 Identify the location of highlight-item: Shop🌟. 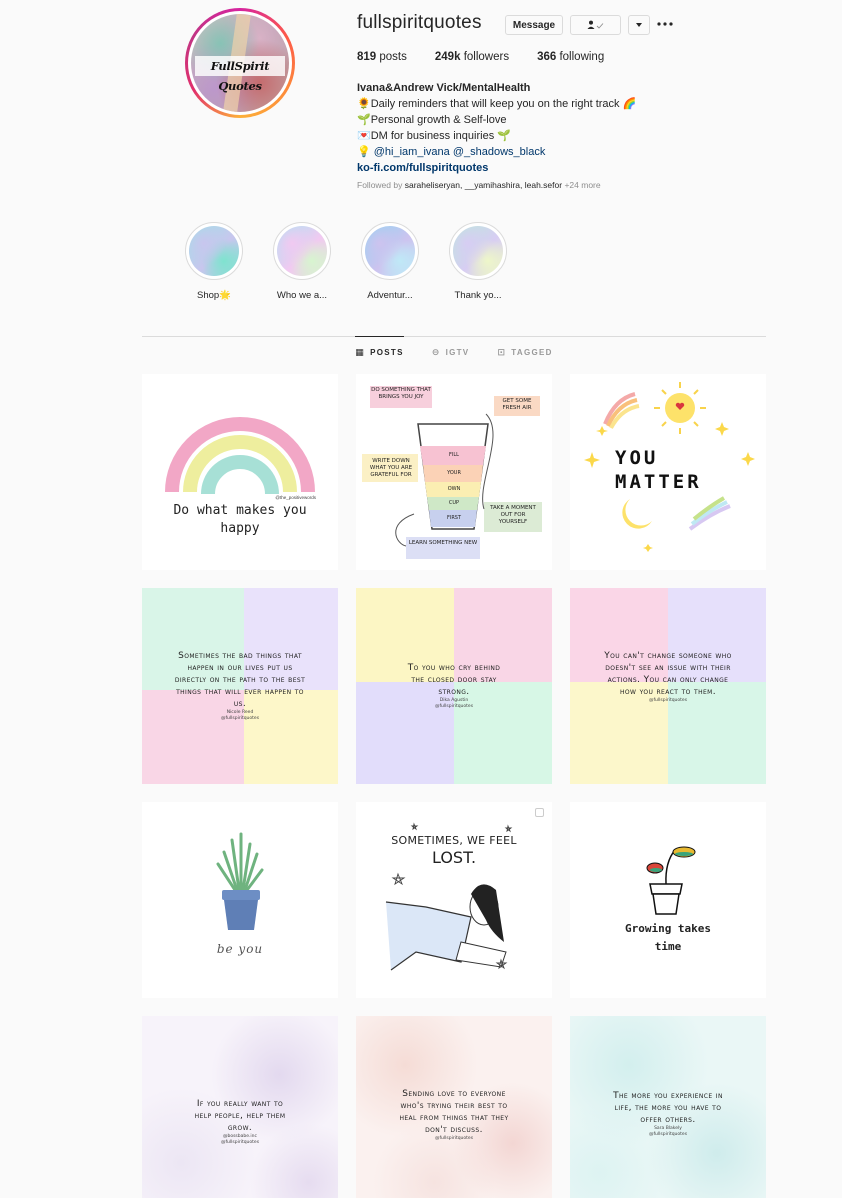
(214, 261).